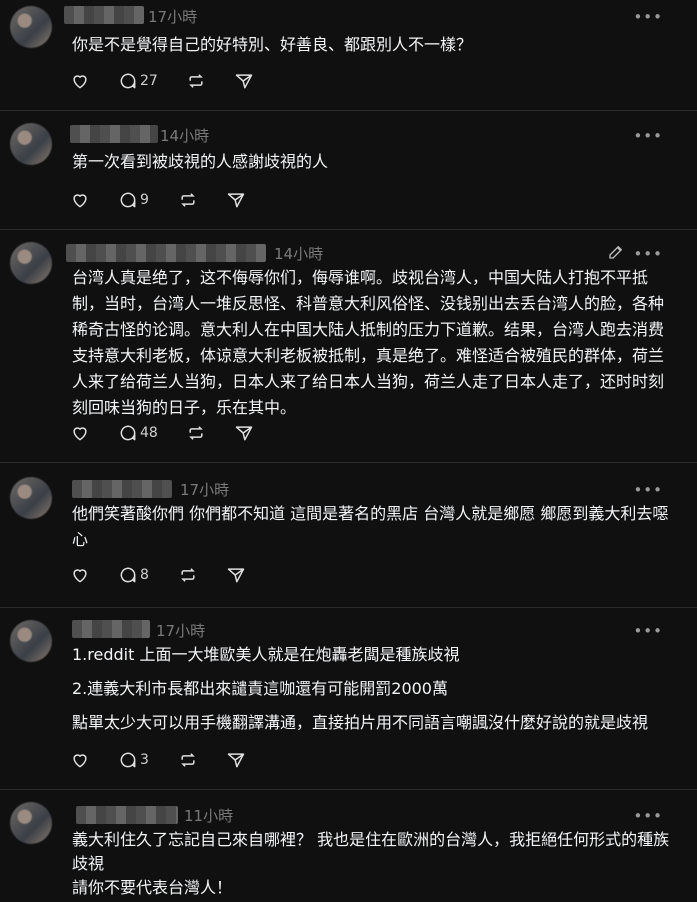 Image resolution: width=697 pixels, height=902 pixels. Describe the element at coordinates (348, 55) in the screenshot. I see `post: 17小時 ••• 你是不是覺得自己的好特別、好善良、都跟別人不一樣？ 27` at that location.